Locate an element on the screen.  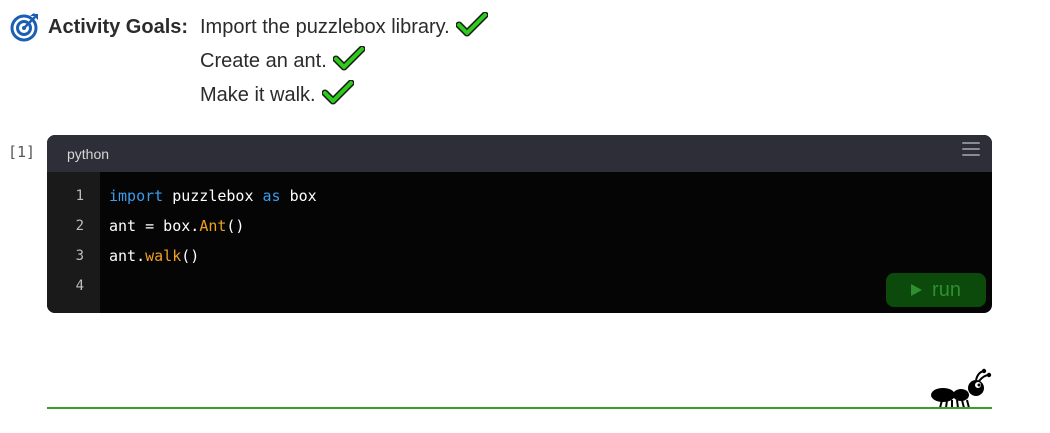
ant-icon is located at coordinates (961, 388).